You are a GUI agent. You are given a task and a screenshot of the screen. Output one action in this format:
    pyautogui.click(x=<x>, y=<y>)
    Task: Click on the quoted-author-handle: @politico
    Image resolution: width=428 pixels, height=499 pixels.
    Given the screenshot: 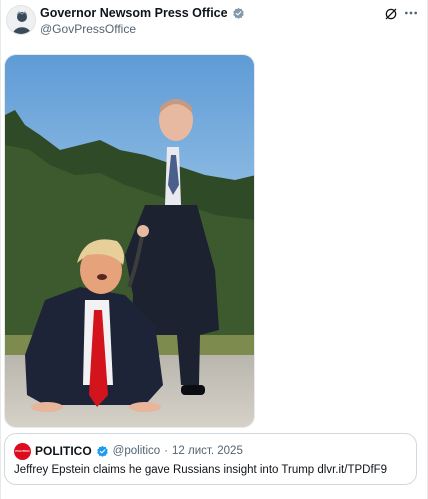 What is the action you would take?
    pyautogui.click(x=136, y=451)
    